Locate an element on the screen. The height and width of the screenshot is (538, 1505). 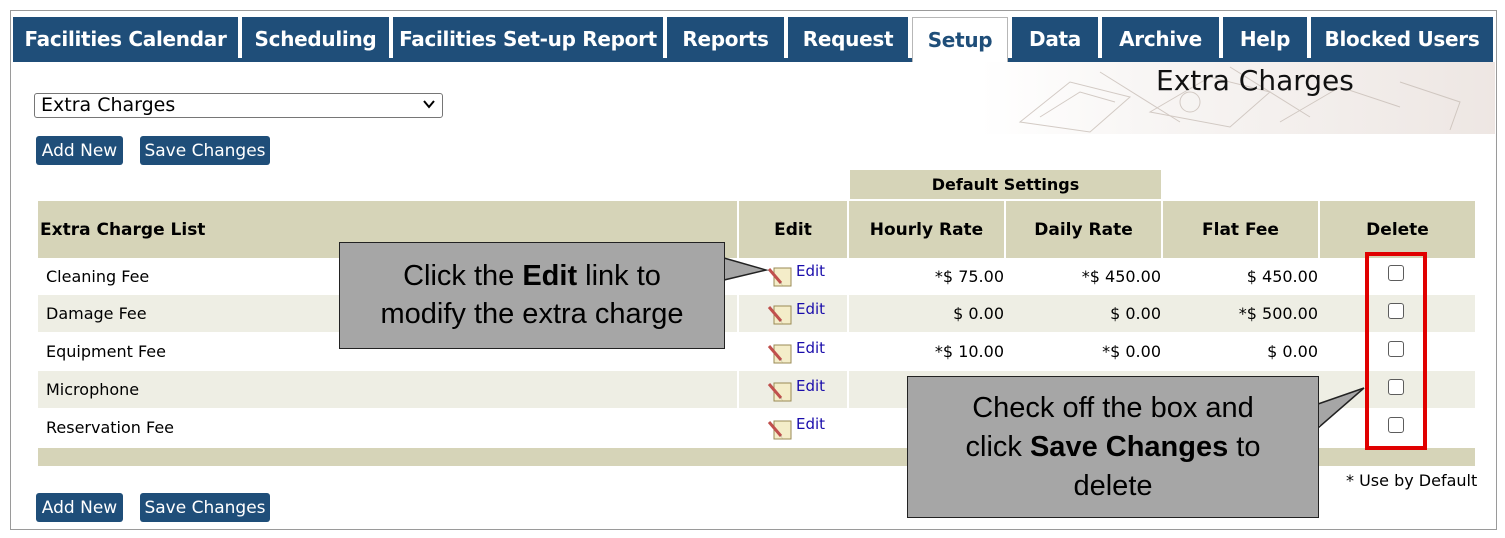
delete-callout-line2: click Save Changes to is located at coordinates (1113, 447).